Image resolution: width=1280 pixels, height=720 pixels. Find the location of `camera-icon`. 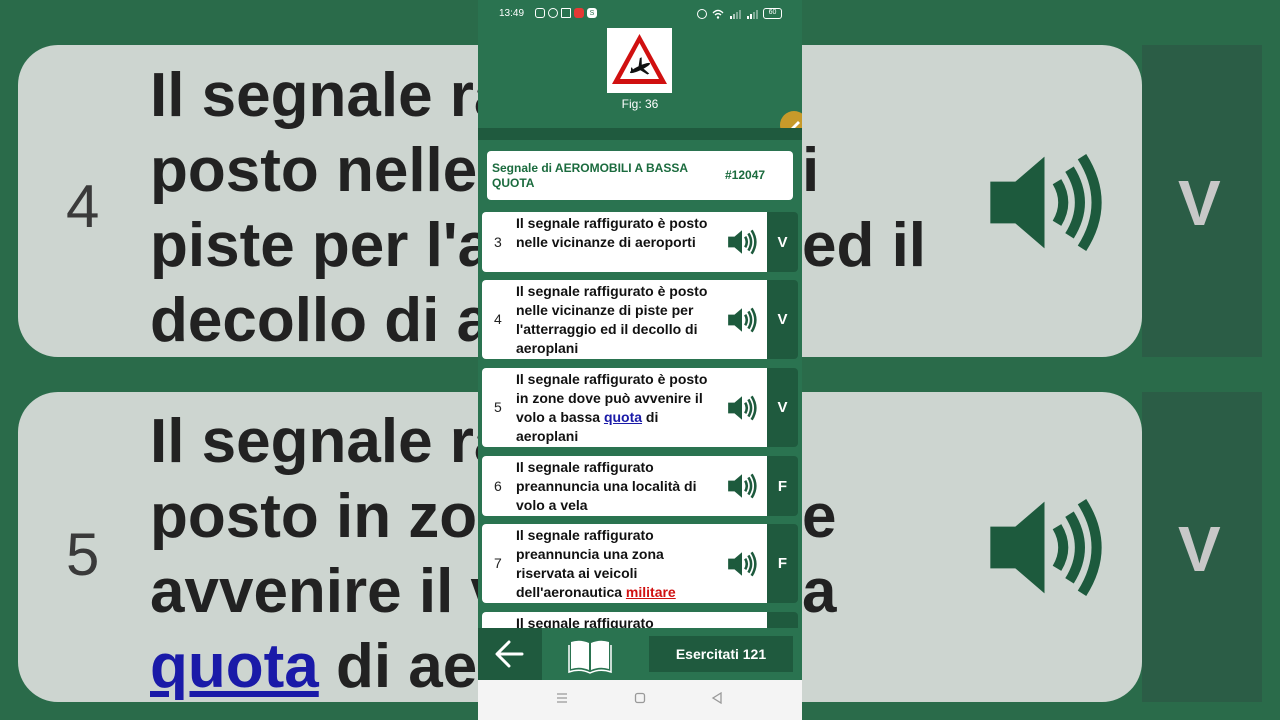

camera-icon is located at coordinates (540, 13).